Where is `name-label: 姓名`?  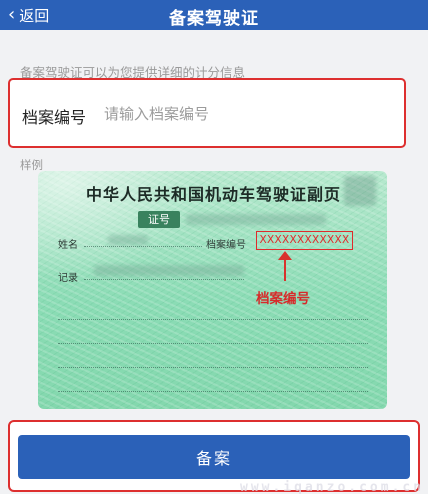 name-label: 姓名 is located at coordinates (68, 245).